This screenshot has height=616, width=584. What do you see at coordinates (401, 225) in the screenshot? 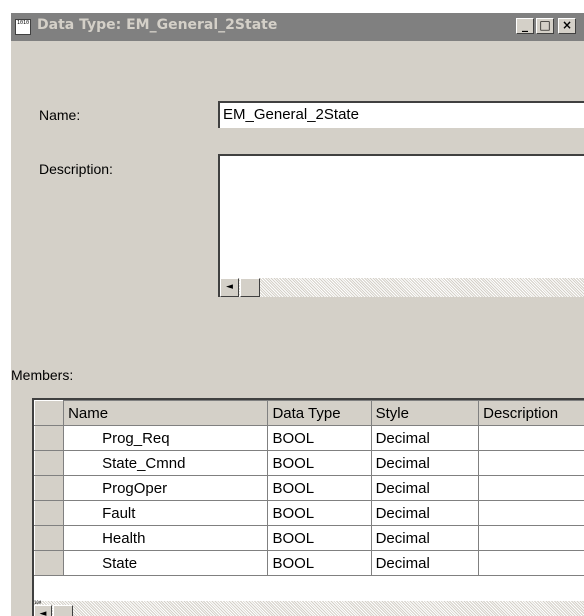
I see `description-field: ◄` at bounding box center [401, 225].